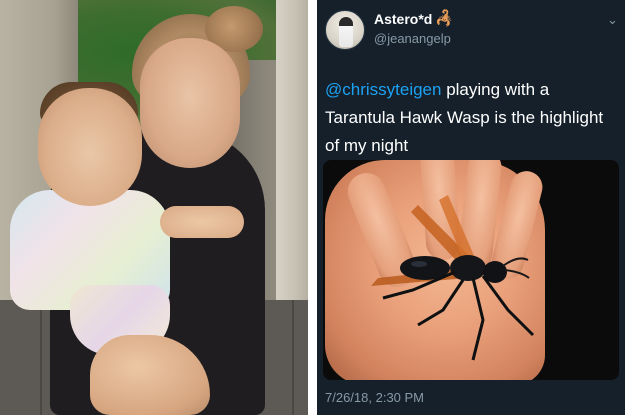  I want to click on avatar-person-icon, so click(346, 32).